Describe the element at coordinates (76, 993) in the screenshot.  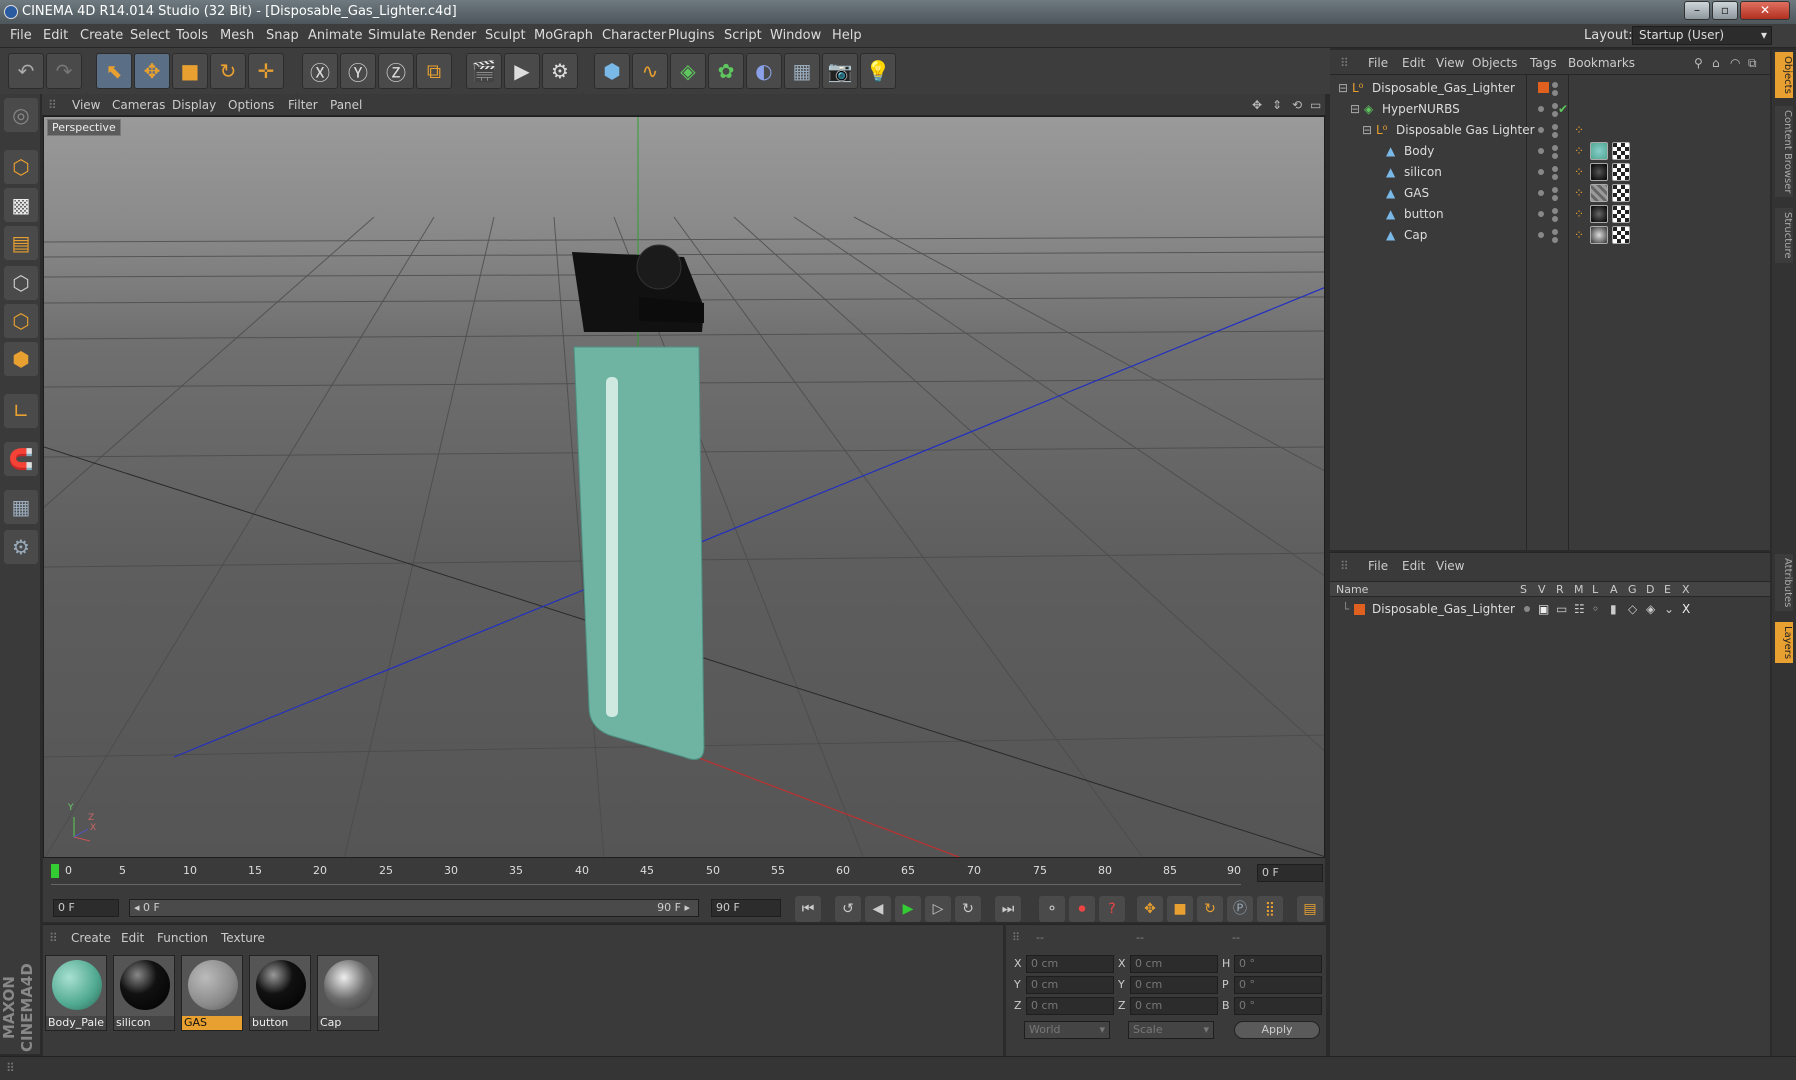
I see `material-swatch: Body_Pale` at that location.